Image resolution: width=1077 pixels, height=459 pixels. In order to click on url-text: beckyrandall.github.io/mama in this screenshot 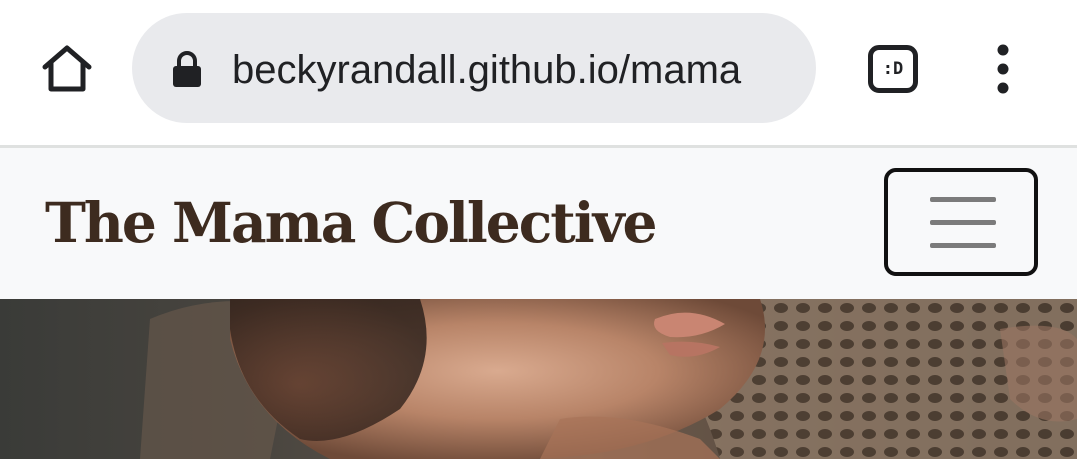, I will do `click(513, 70)`.